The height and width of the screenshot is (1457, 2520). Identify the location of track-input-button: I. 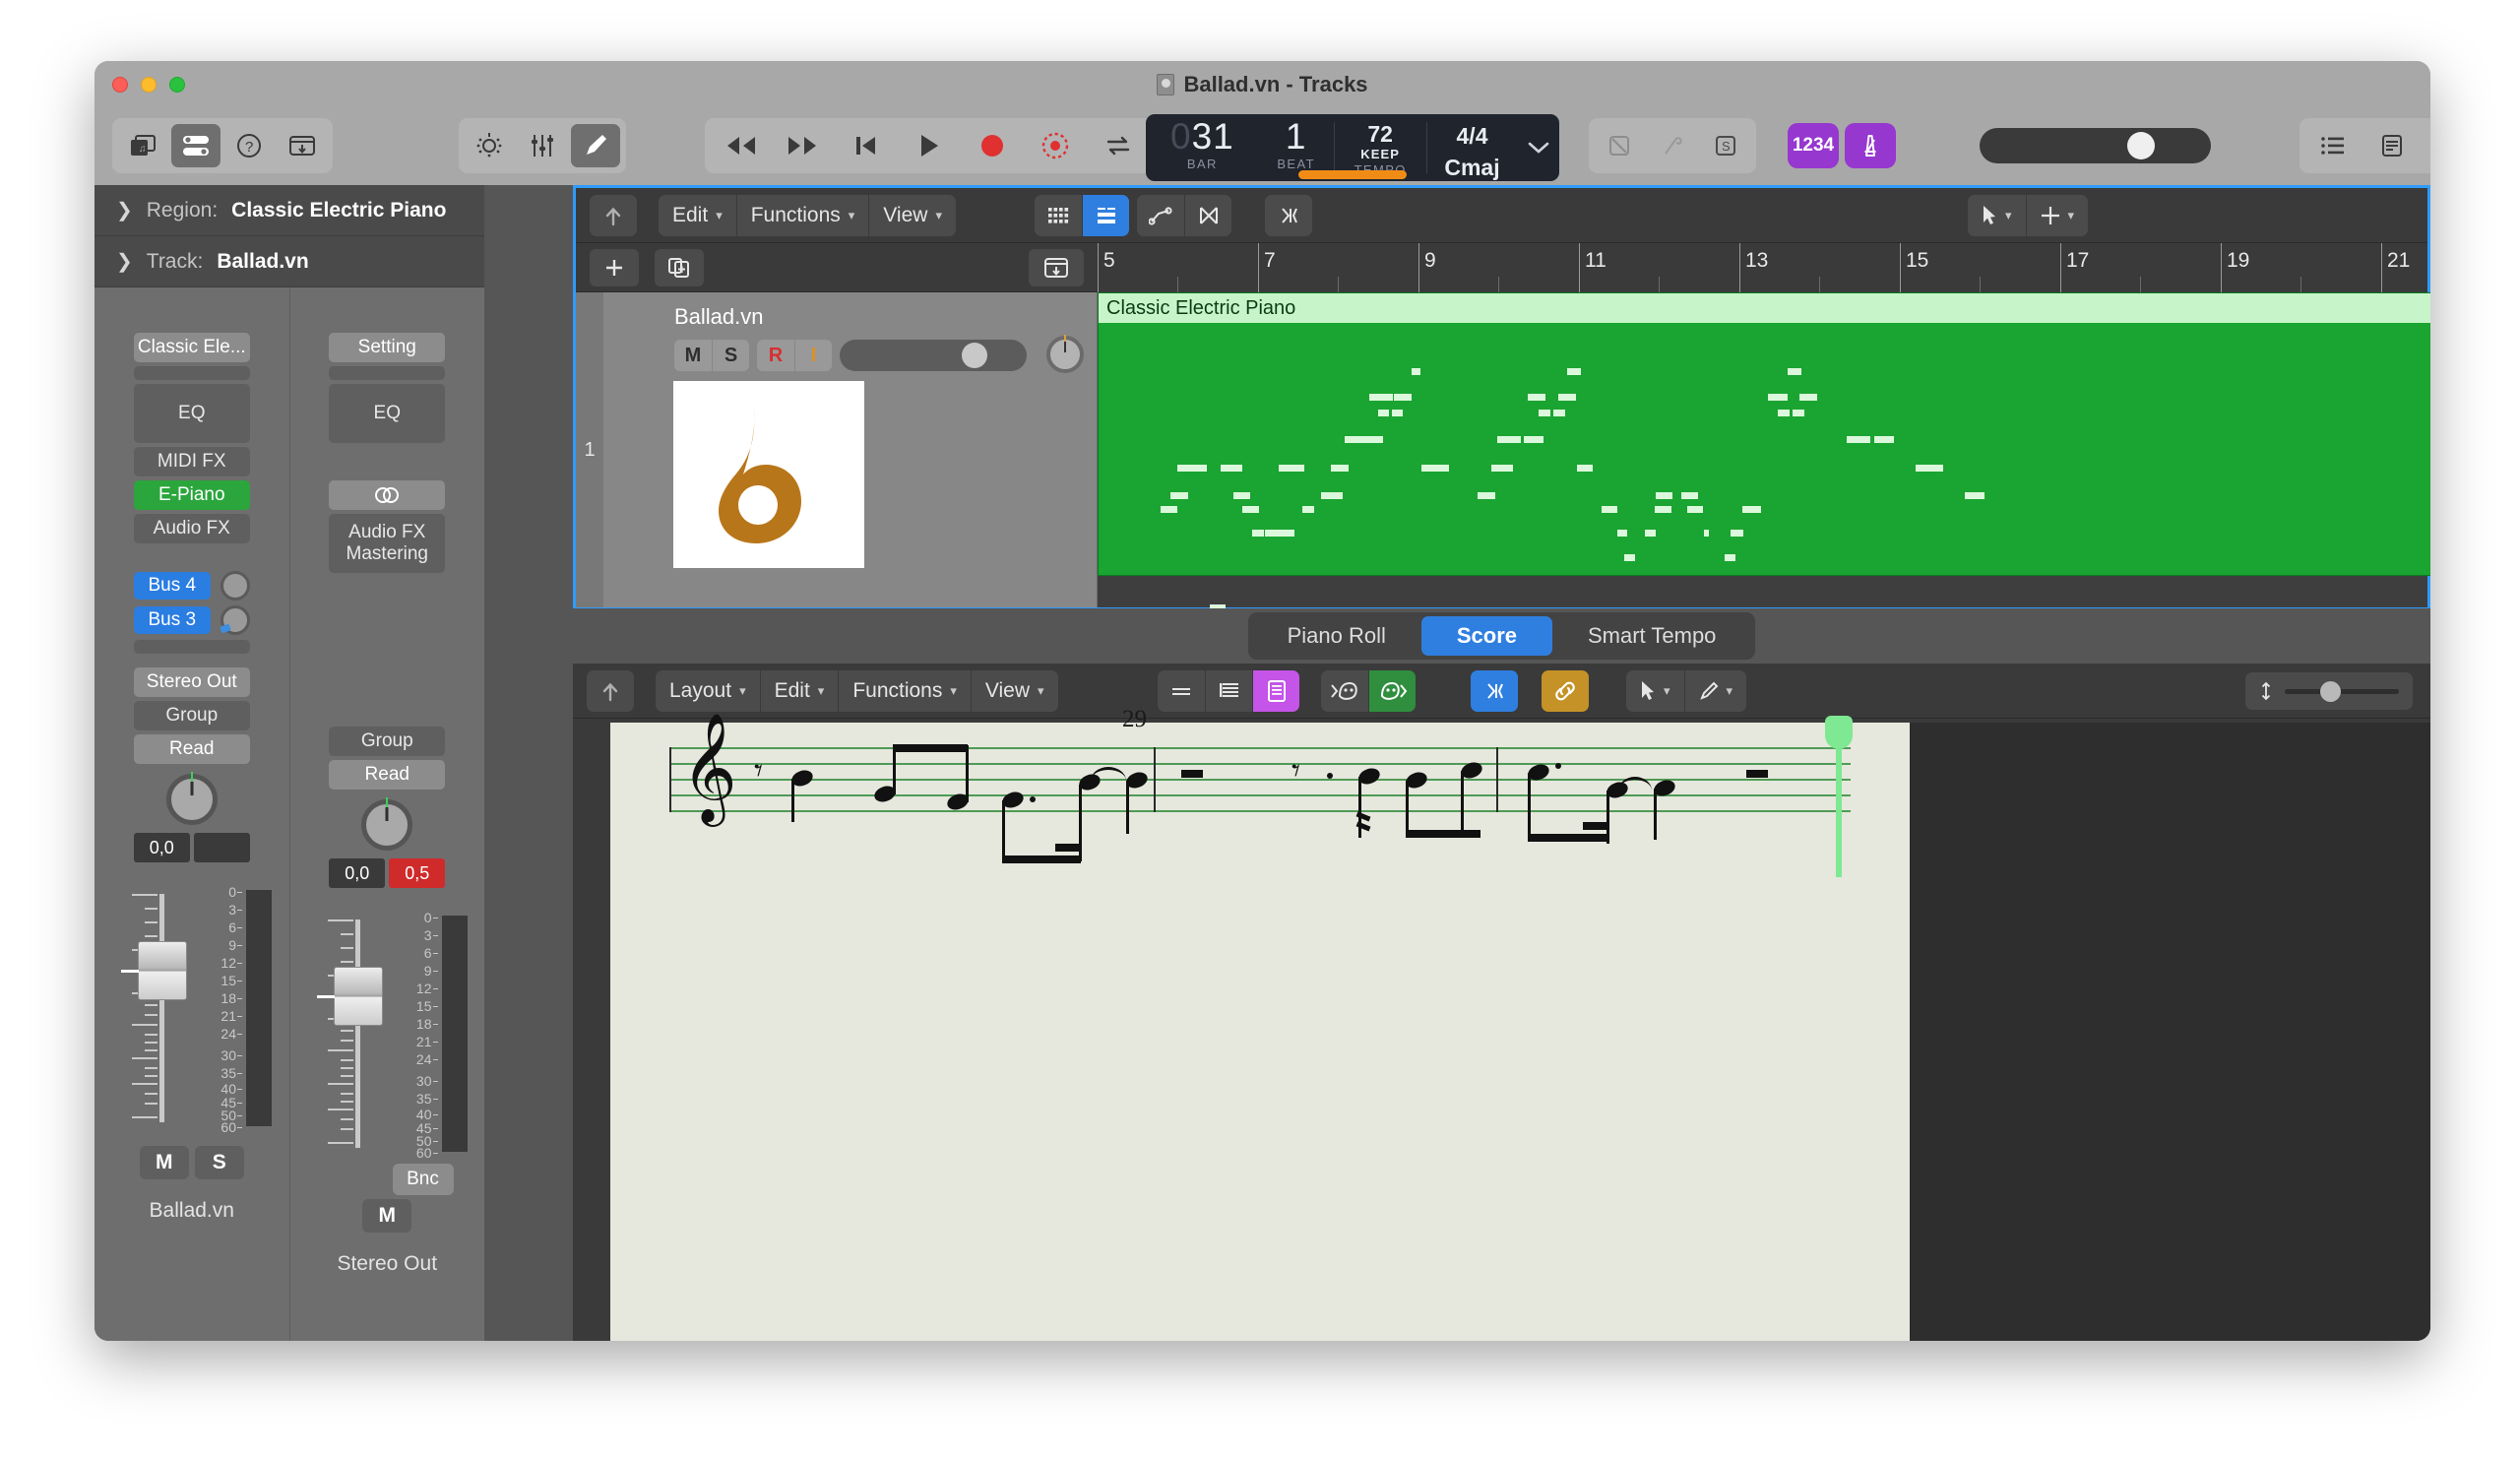
(813, 355).